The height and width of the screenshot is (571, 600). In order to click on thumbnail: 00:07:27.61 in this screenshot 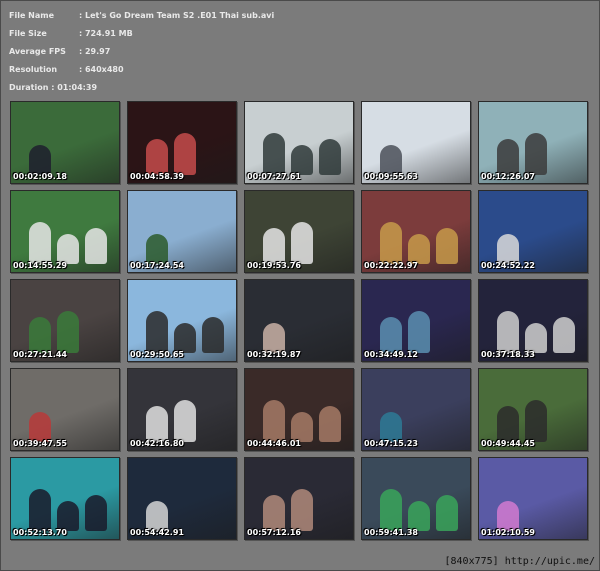, I will do `click(299, 142)`.